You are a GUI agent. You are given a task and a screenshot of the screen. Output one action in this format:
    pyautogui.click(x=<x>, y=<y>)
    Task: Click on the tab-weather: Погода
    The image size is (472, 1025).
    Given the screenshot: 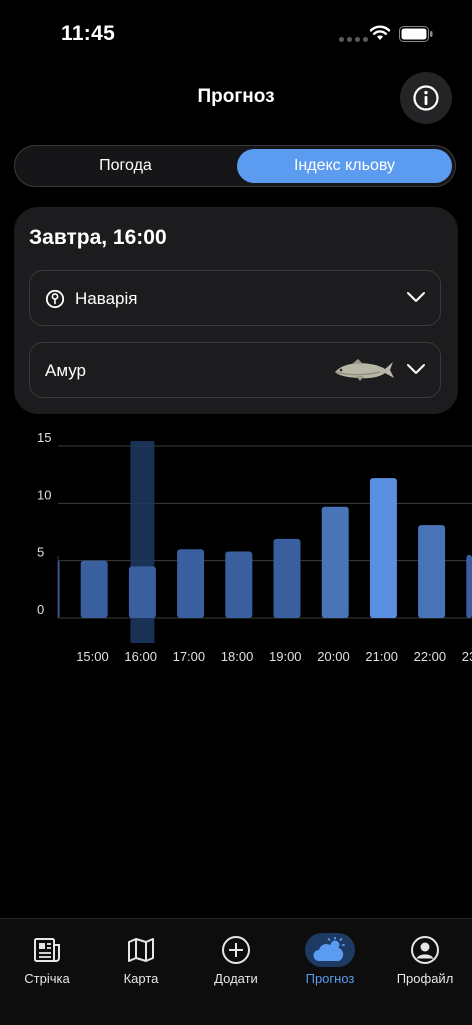 What is the action you would take?
    pyautogui.click(x=125, y=166)
    